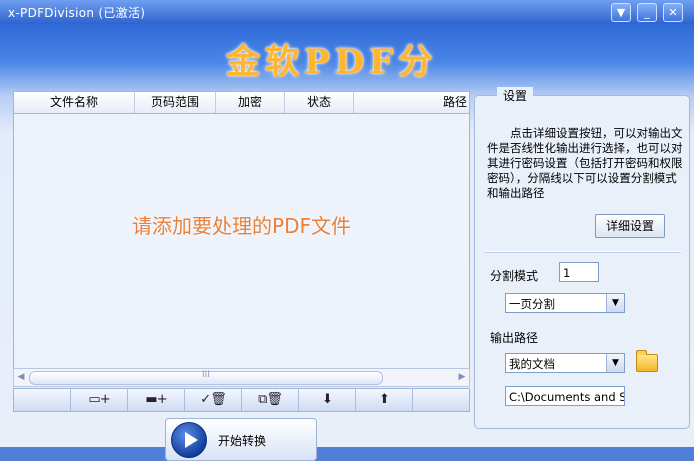  I want to click on scroll-thumb: III, so click(206, 377).